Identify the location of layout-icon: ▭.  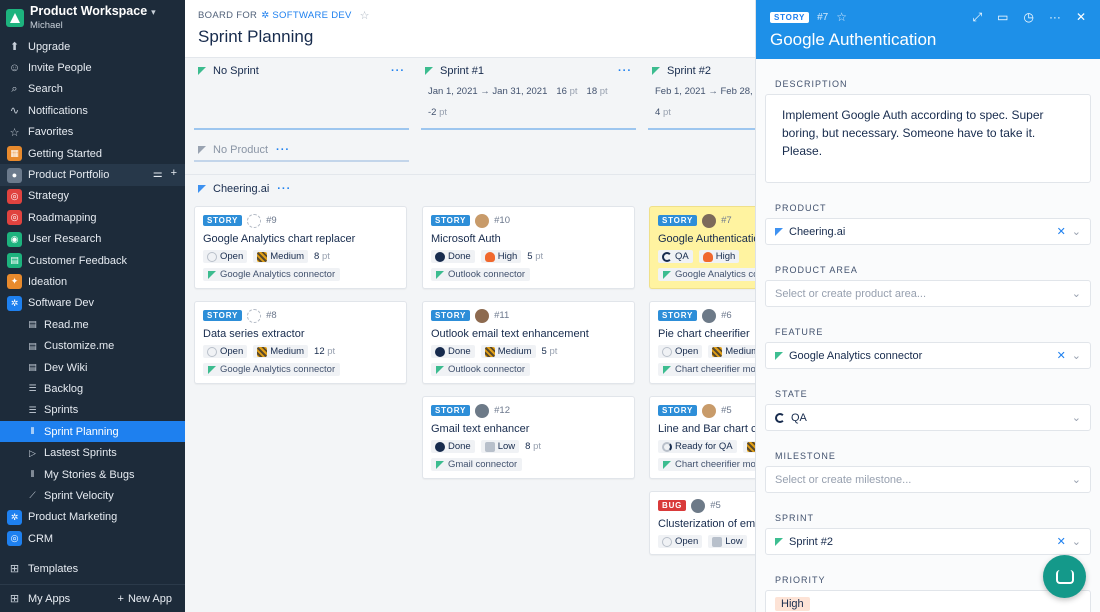
(1002, 17).